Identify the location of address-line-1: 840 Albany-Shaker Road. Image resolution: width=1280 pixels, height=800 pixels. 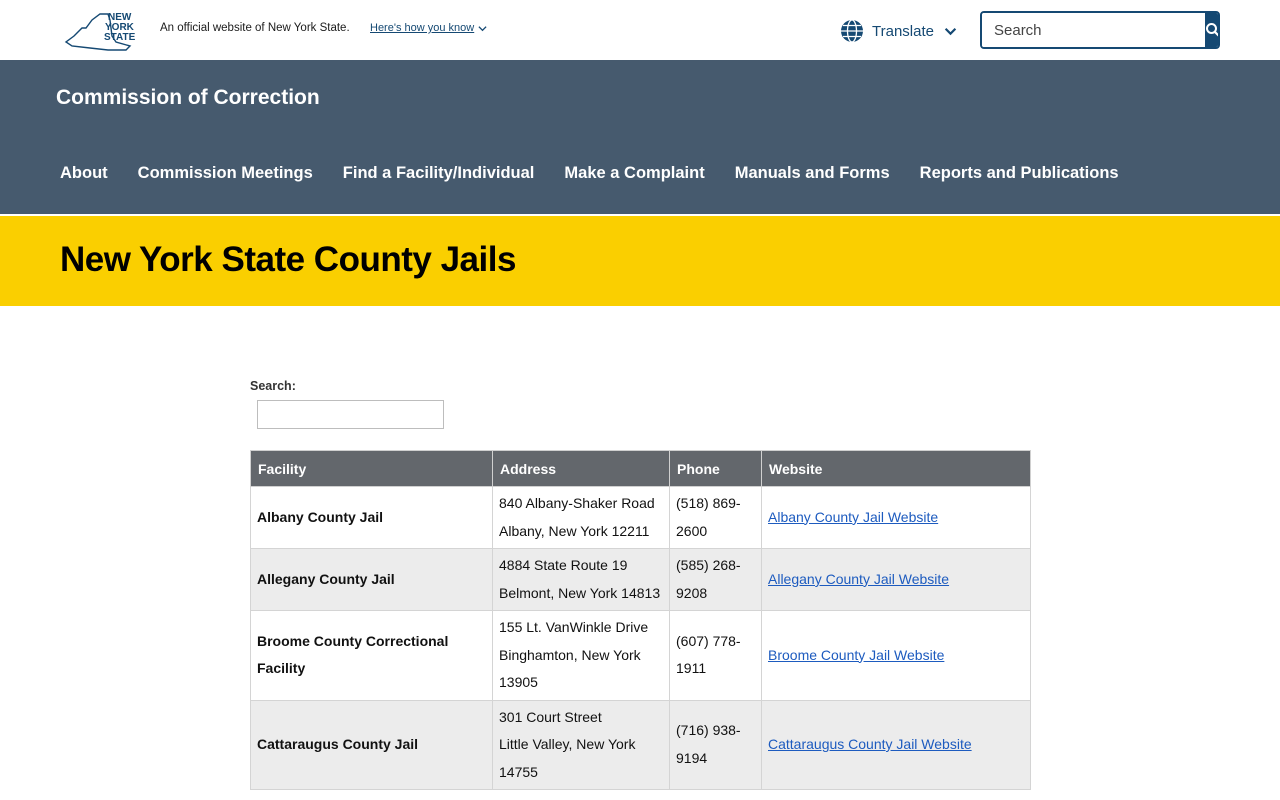
(577, 503).